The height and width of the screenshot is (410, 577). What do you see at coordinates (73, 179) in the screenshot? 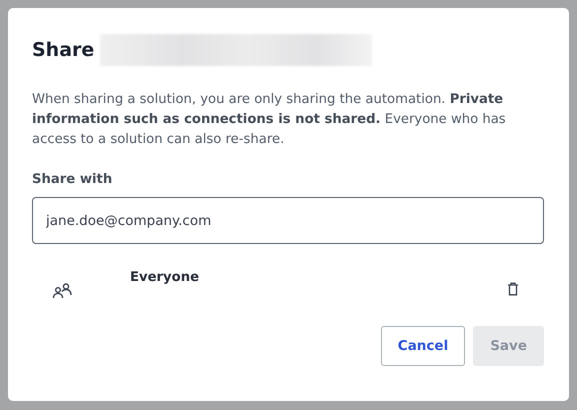
I see `share-with-label: Share with` at bounding box center [73, 179].